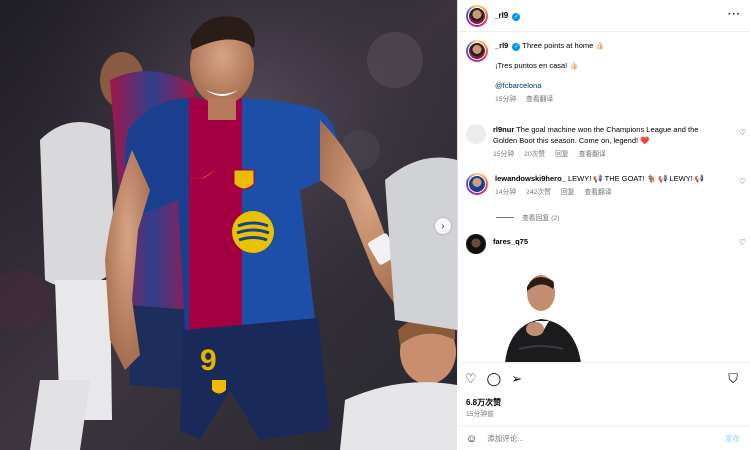  Describe the element at coordinates (501, 45) in the screenshot. I see `caption-username: _rl9` at that location.